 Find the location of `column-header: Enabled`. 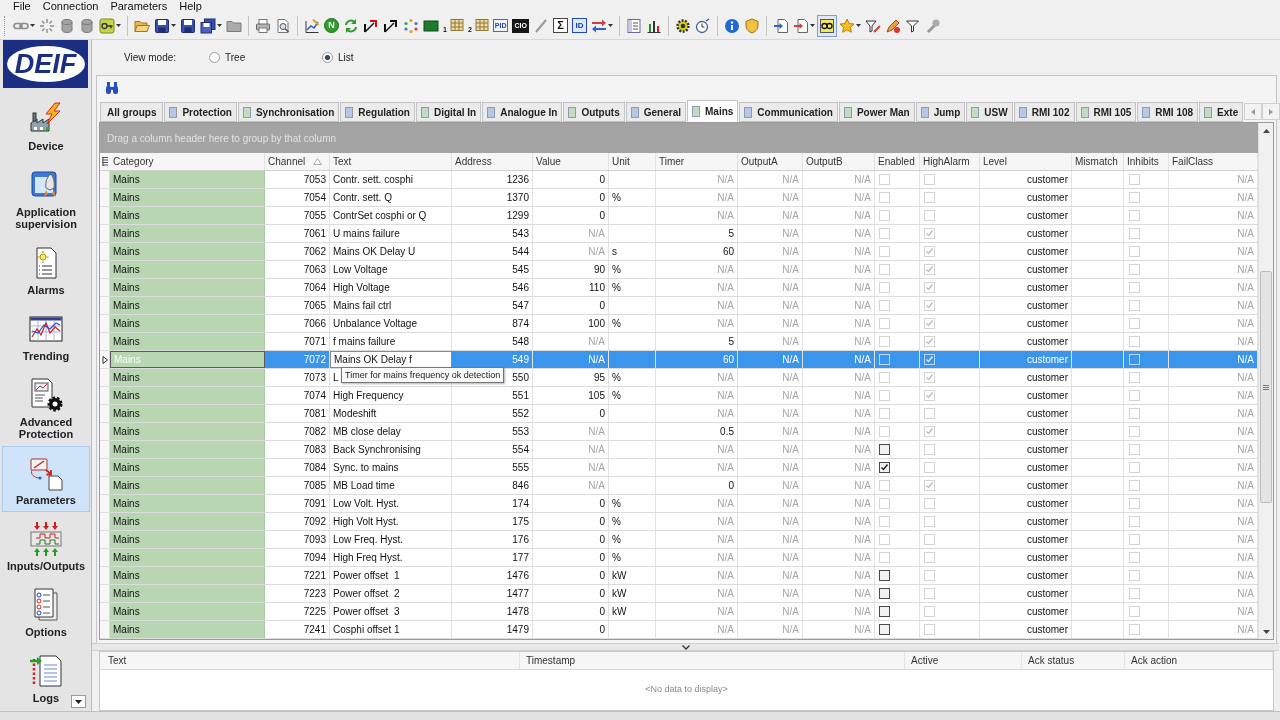

column-header: Enabled is located at coordinates (897, 161).